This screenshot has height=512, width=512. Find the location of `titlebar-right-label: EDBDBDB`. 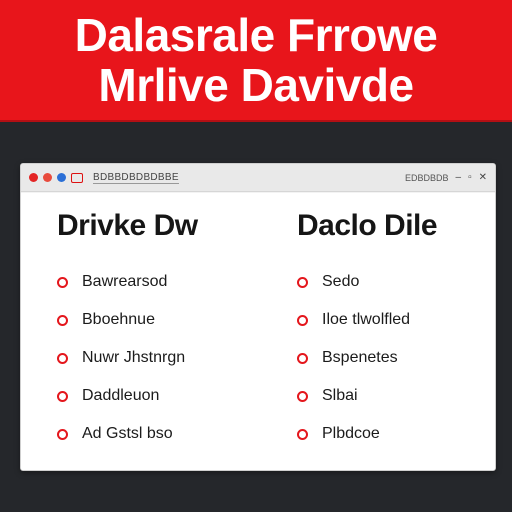

titlebar-right-label: EDBDBDB is located at coordinates (426, 178).